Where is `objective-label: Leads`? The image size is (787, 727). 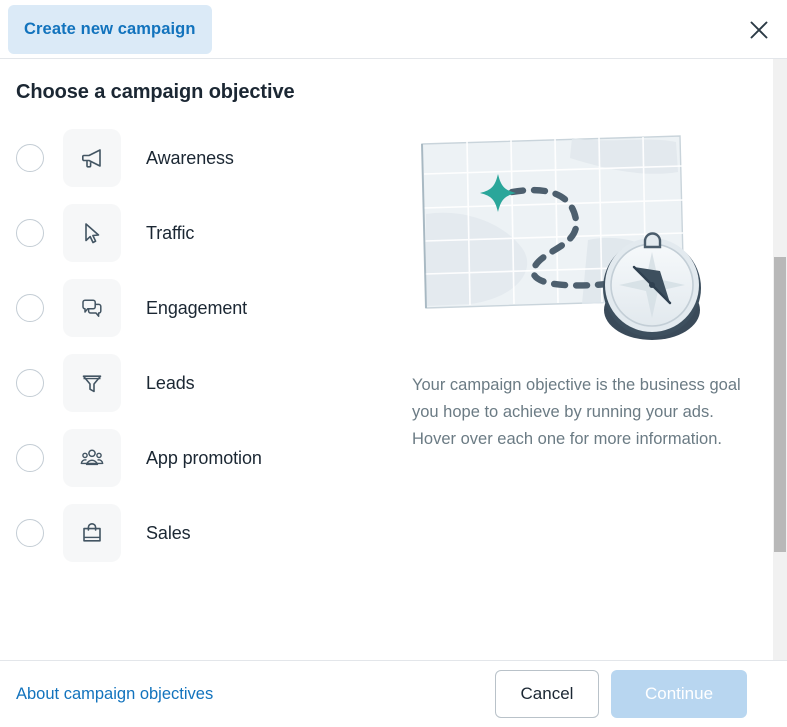
objective-label: Leads is located at coordinates (170, 382).